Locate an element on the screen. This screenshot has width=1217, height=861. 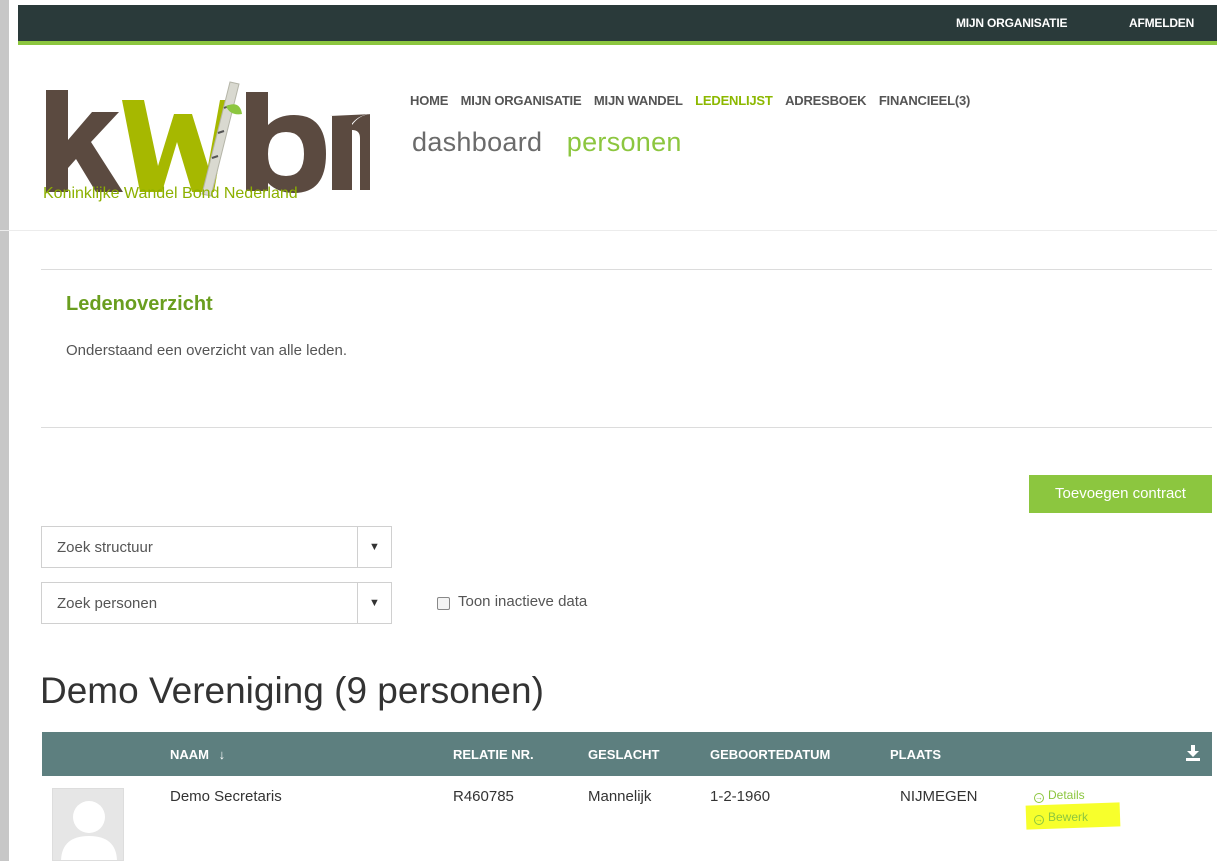
details-link-label: Details is located at coordinates (1066, 795).